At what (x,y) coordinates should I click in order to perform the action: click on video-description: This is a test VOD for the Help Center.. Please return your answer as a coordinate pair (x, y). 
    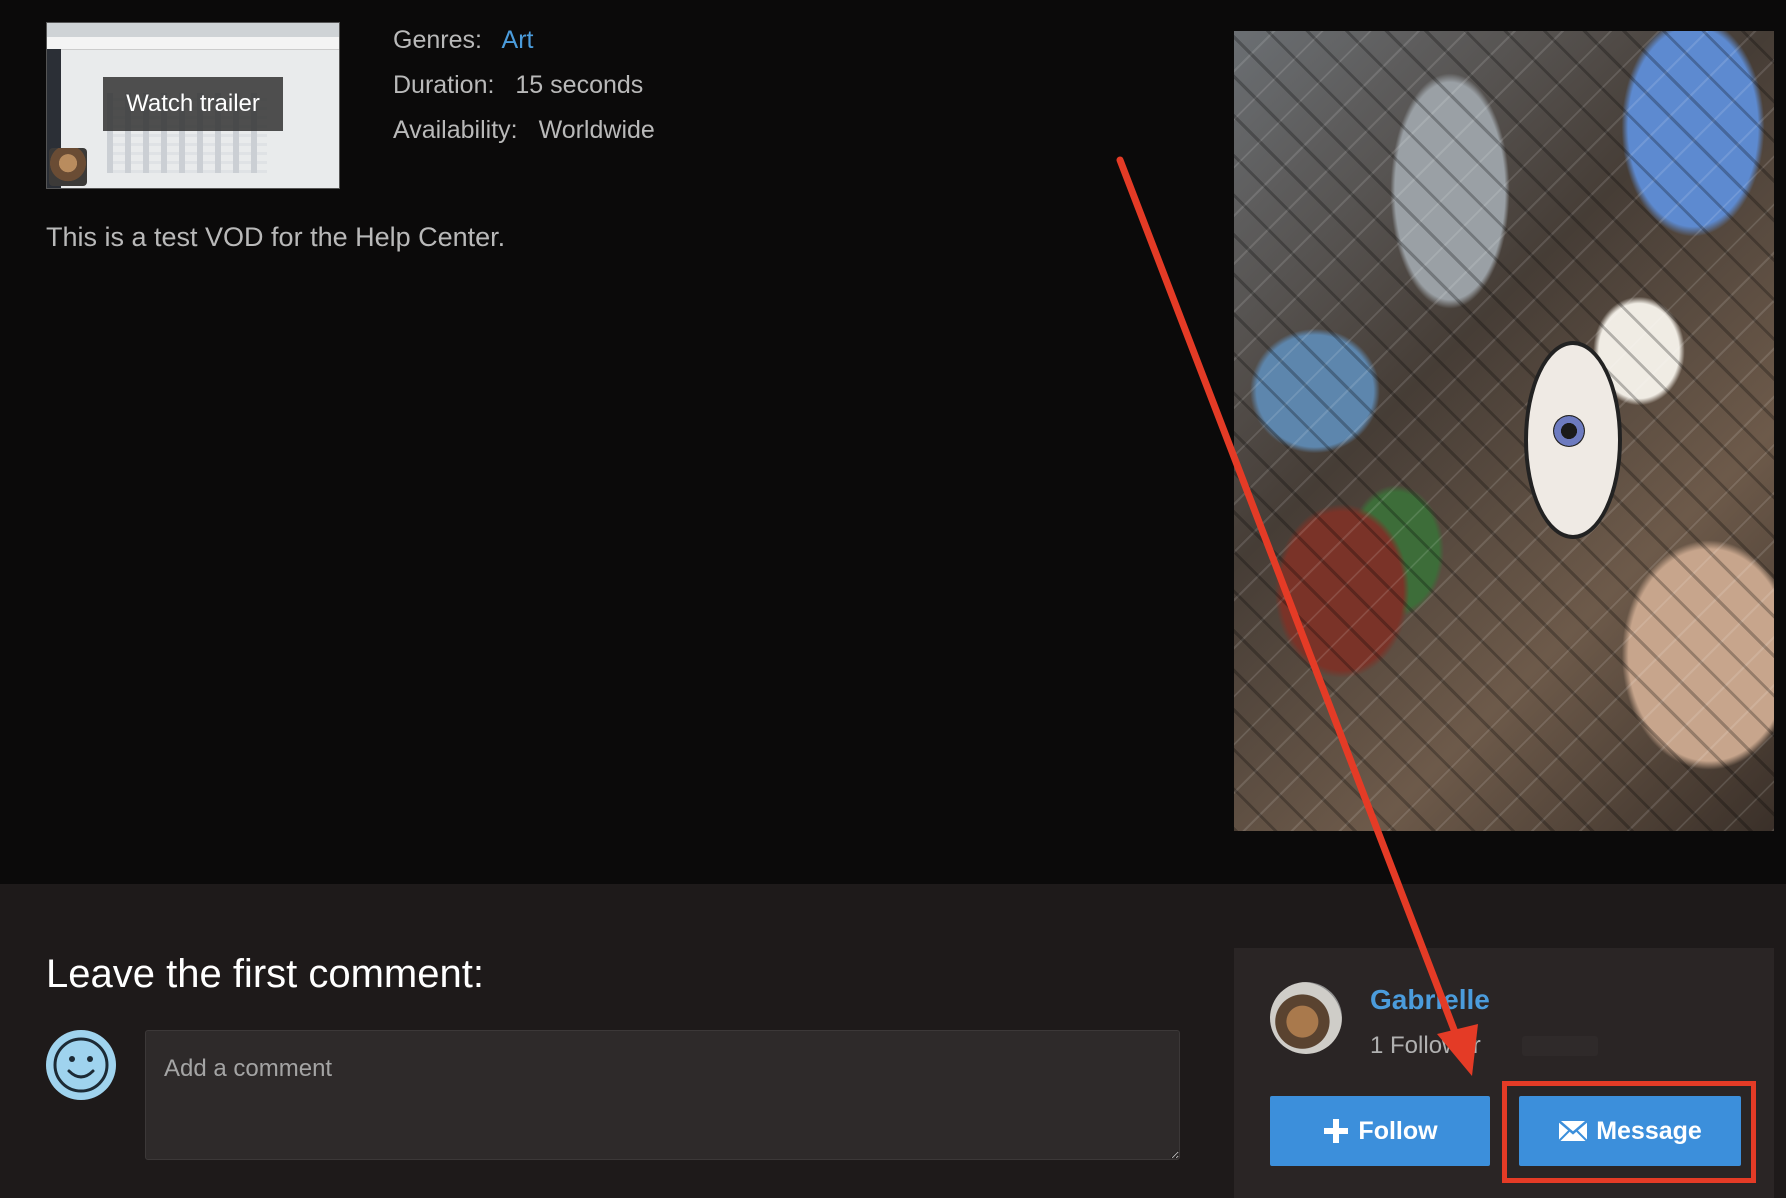
    Looking at the image, I should click on (276, 237).